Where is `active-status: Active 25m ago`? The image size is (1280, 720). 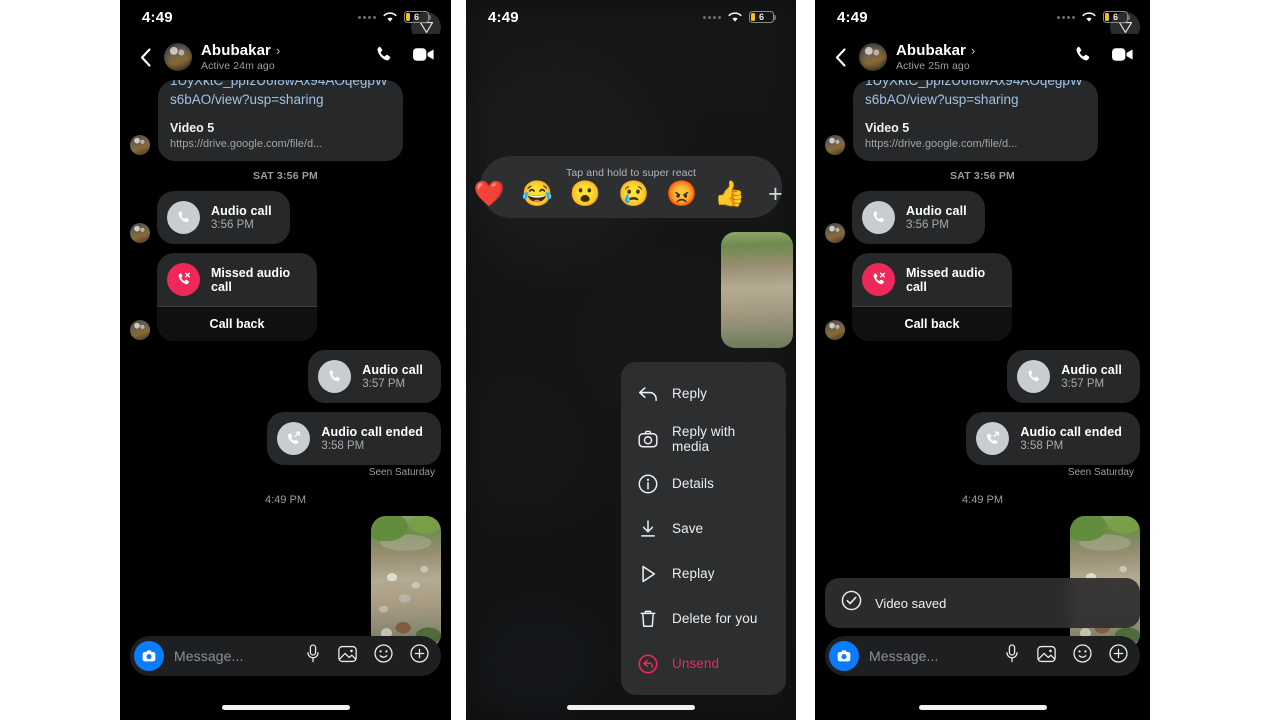
active-status: Active 25m ago is located at coordinates (933, 66).